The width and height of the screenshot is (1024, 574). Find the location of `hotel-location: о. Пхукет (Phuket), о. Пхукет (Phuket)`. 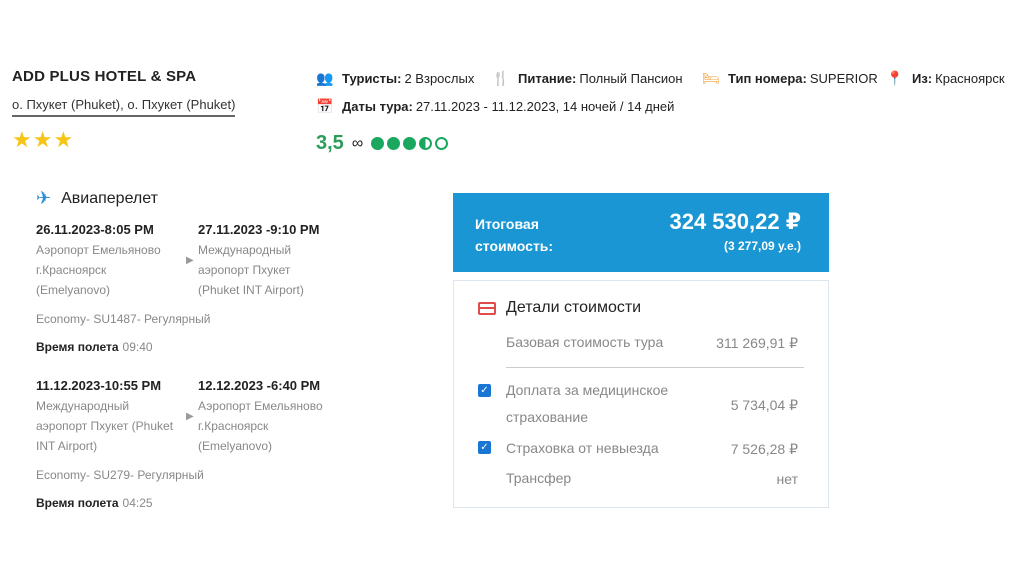

hotel-location: о. Пхукет (Phuket), о. Пхукет (Phuket) is located at coordinates (124, 107).